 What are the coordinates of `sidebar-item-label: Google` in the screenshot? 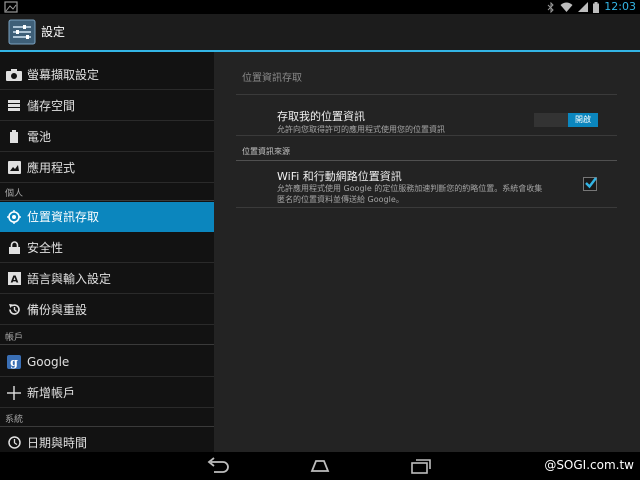 It's located at (48, 361).